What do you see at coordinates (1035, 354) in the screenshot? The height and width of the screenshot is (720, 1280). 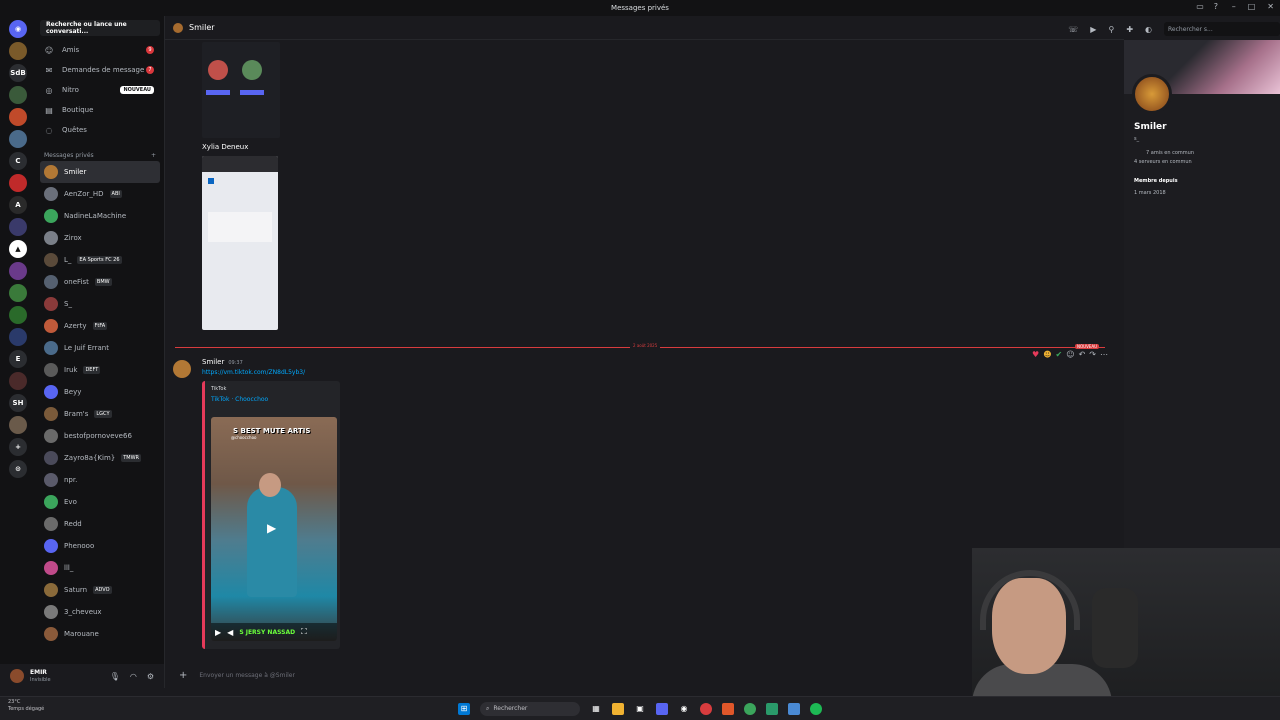 I see `heart-reaction-icon: ♥` at bounding box center [1035, 354].